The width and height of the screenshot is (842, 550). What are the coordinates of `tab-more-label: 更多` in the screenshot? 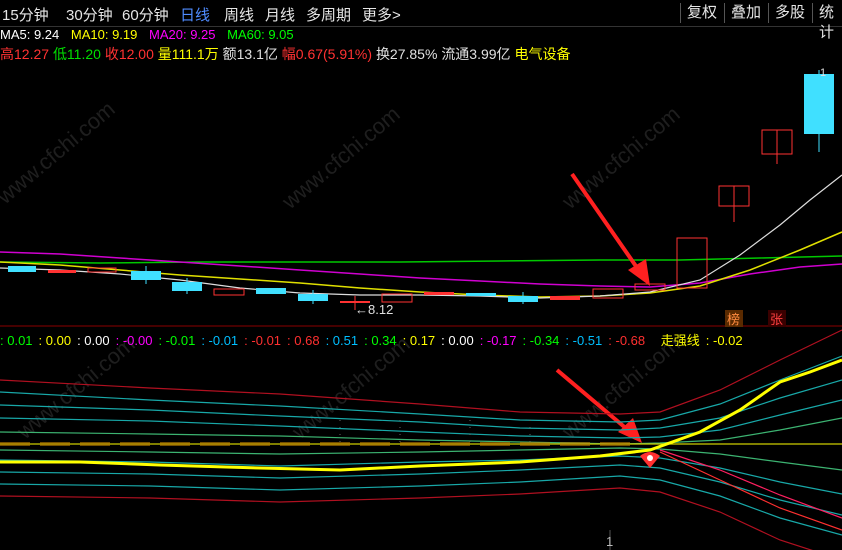 It's located at (377, 15).